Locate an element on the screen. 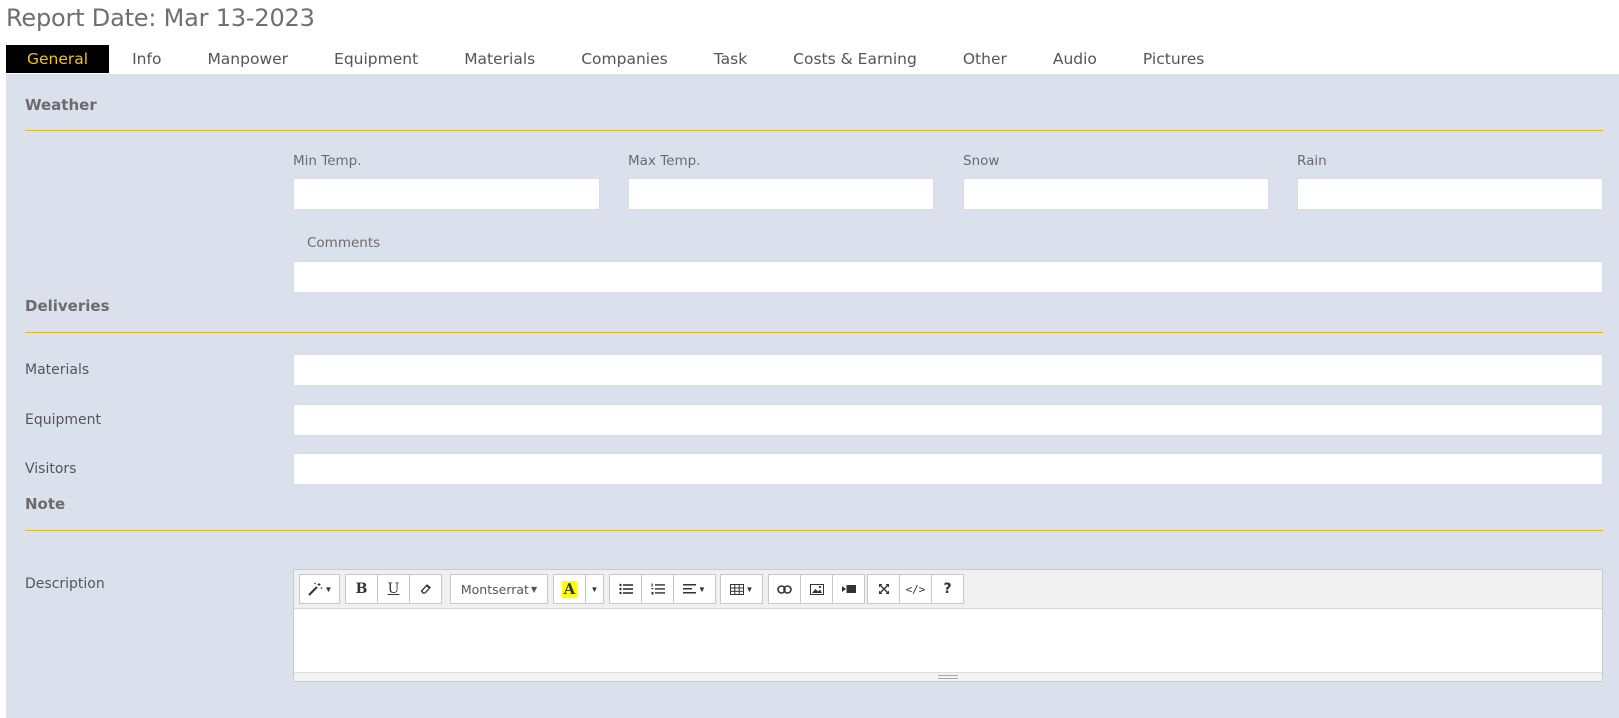 The image size is (1619, 718). deliveries-divider is located at coordinates (814, 332).